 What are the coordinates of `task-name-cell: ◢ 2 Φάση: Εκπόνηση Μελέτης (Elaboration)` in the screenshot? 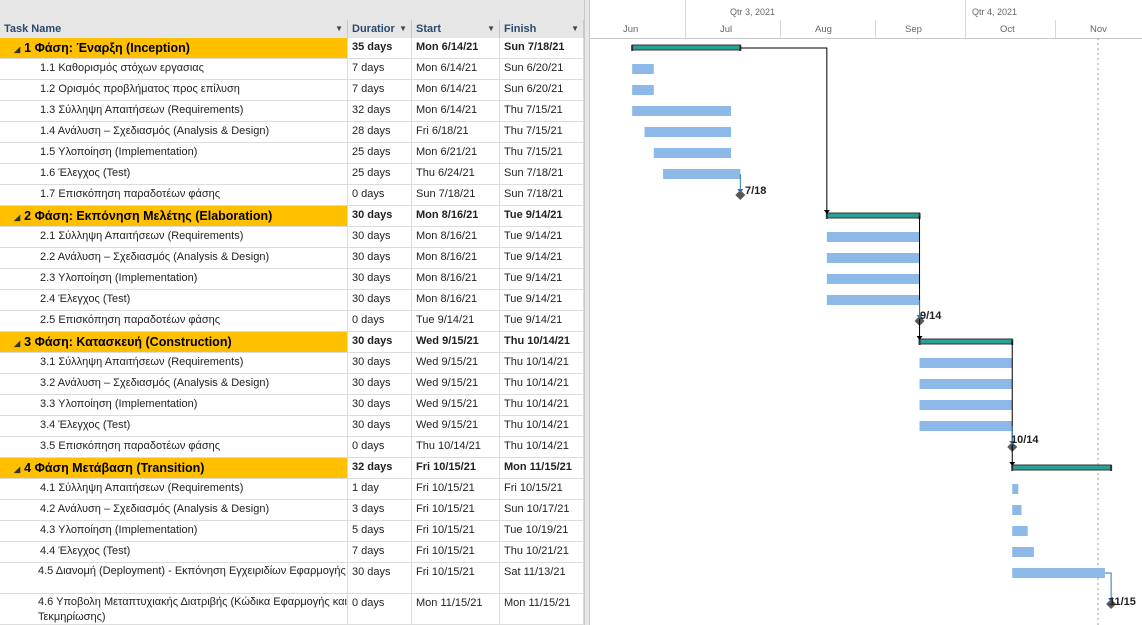 It's located at (174, 216).